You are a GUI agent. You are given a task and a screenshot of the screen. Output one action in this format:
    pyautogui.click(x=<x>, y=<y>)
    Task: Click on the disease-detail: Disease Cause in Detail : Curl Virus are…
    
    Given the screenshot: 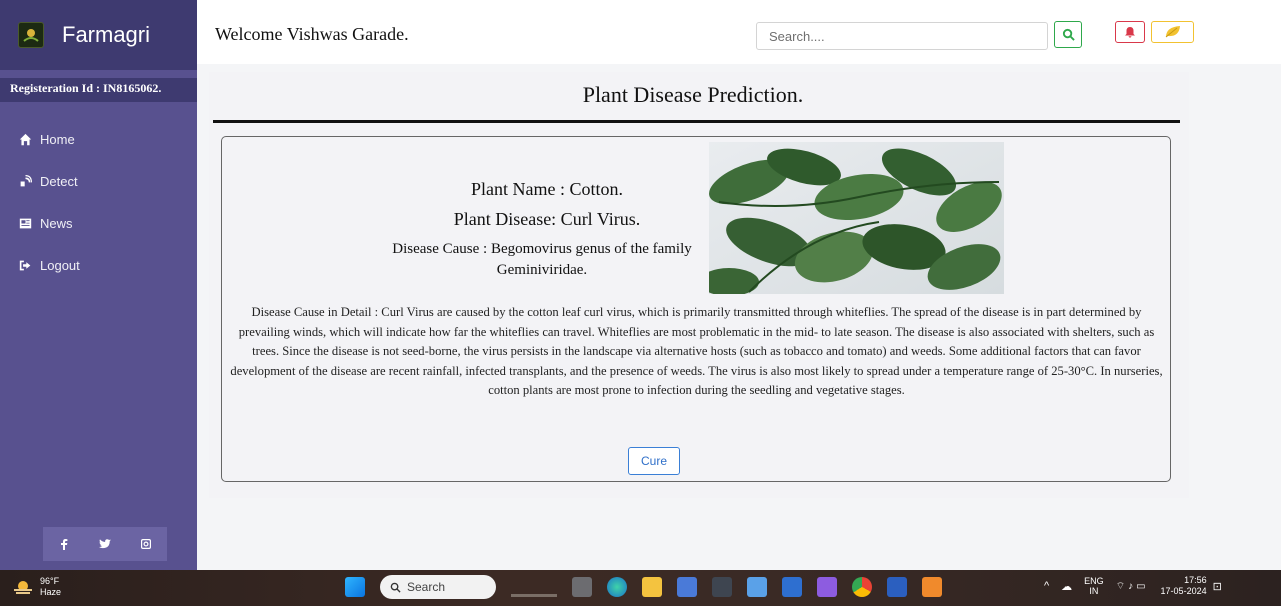 What is the action you would take?
    pyautogui.click(x=696, y=351)
    